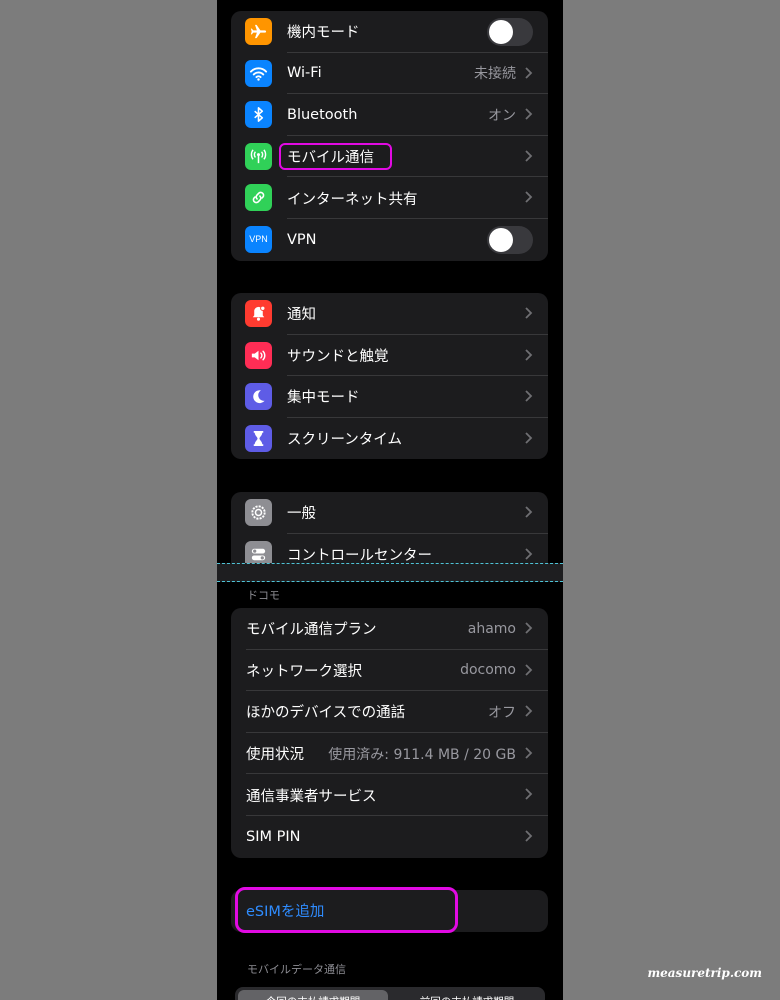 The image size is (780, 1000). Describe the element at coordinates (352, 199) in the screenshot. I see `hotspot-label: インターネット共有` at that location.